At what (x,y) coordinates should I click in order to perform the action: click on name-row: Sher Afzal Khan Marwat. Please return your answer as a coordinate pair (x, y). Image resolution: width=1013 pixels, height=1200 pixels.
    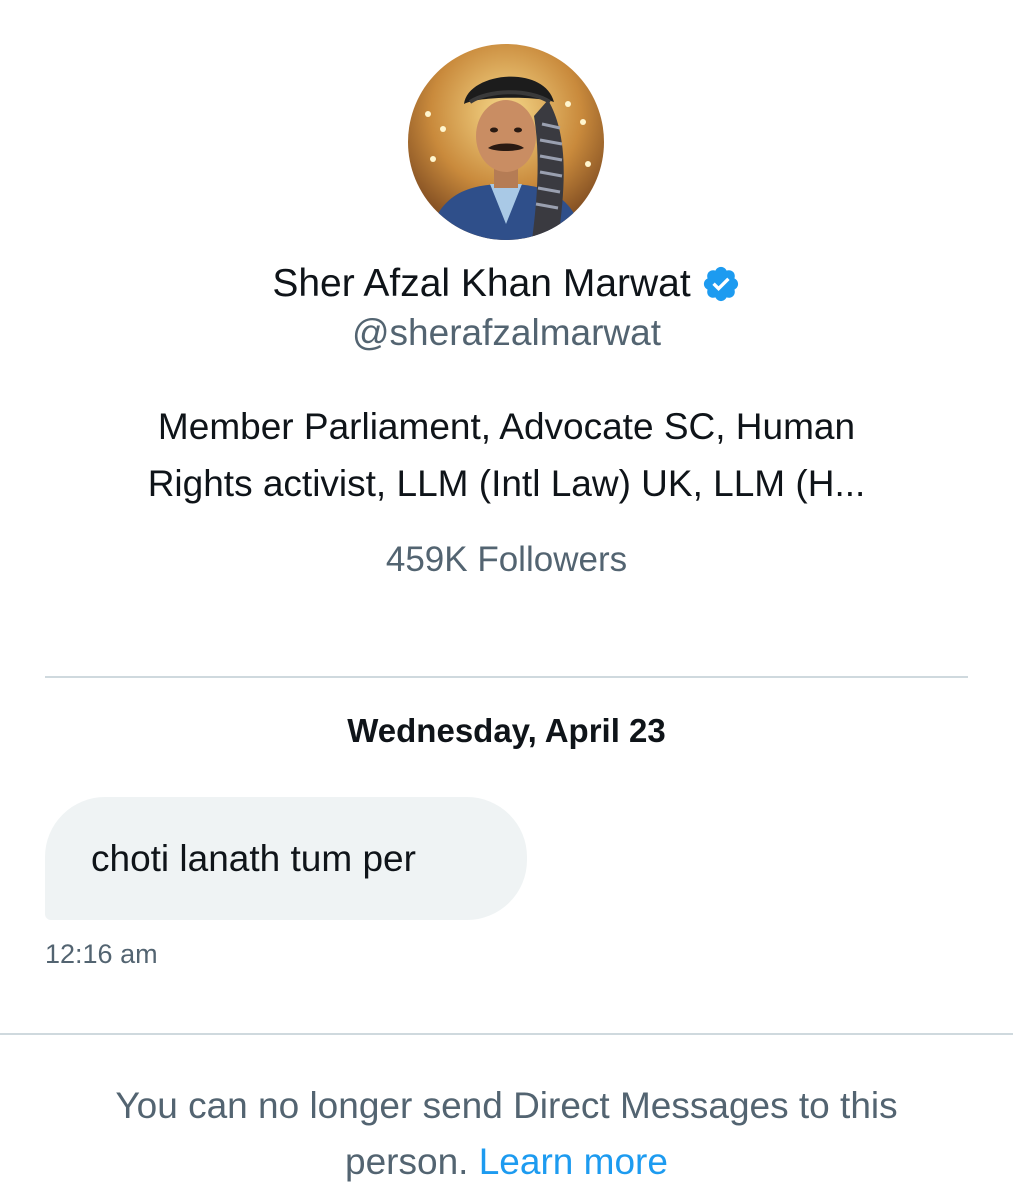
    Looking at the image, I should click on (506, 284).